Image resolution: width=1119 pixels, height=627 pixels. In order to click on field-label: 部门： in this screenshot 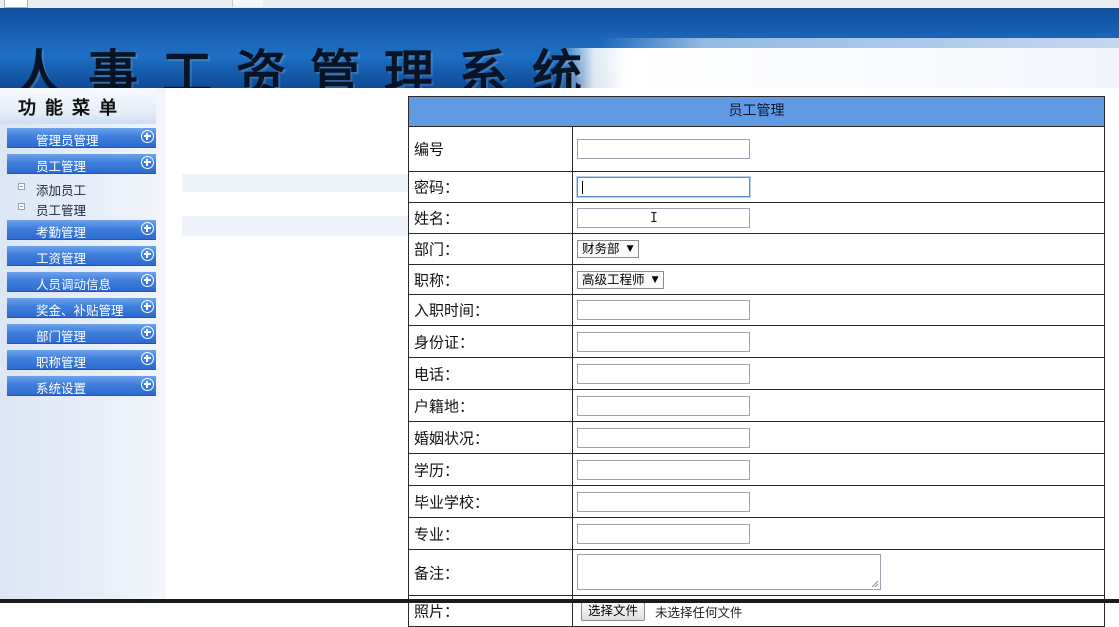, I will do `click(437, 249)`.